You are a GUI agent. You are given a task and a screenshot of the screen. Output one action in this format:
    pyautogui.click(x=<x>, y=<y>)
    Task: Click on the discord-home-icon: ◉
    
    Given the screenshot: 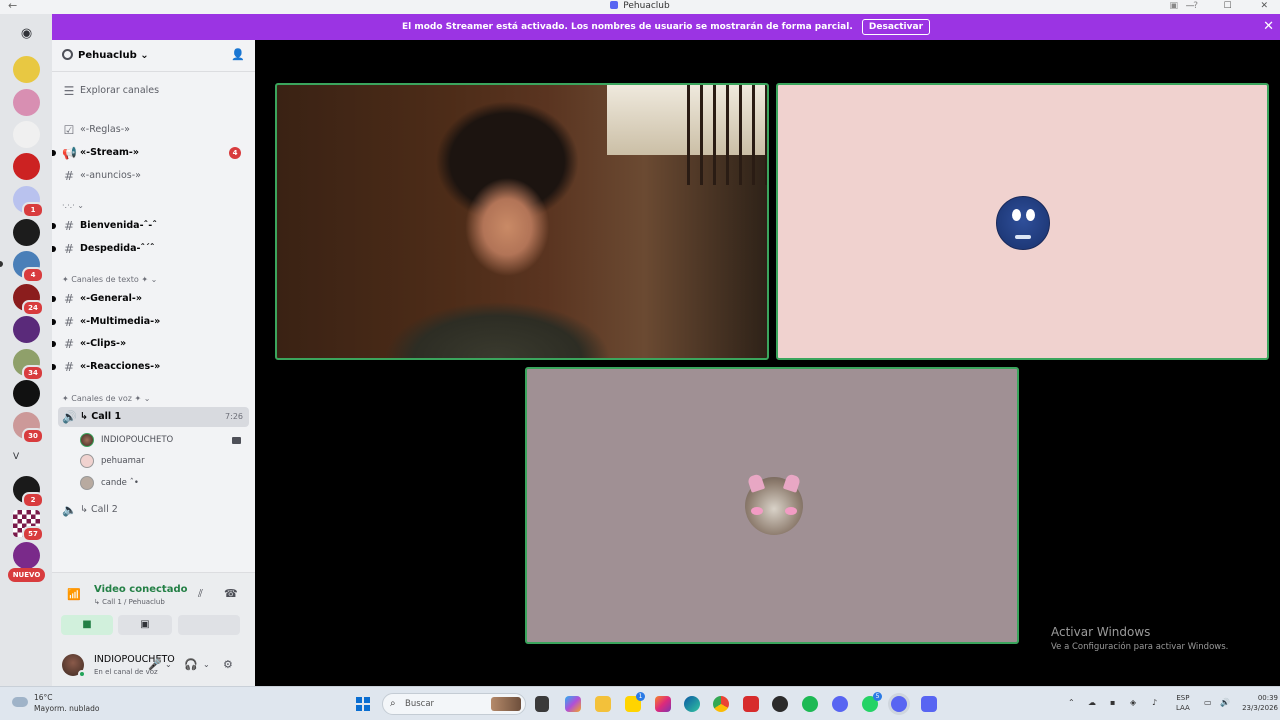 What is the action you would take?
    pyautogui.click(x=26, y=33)
    